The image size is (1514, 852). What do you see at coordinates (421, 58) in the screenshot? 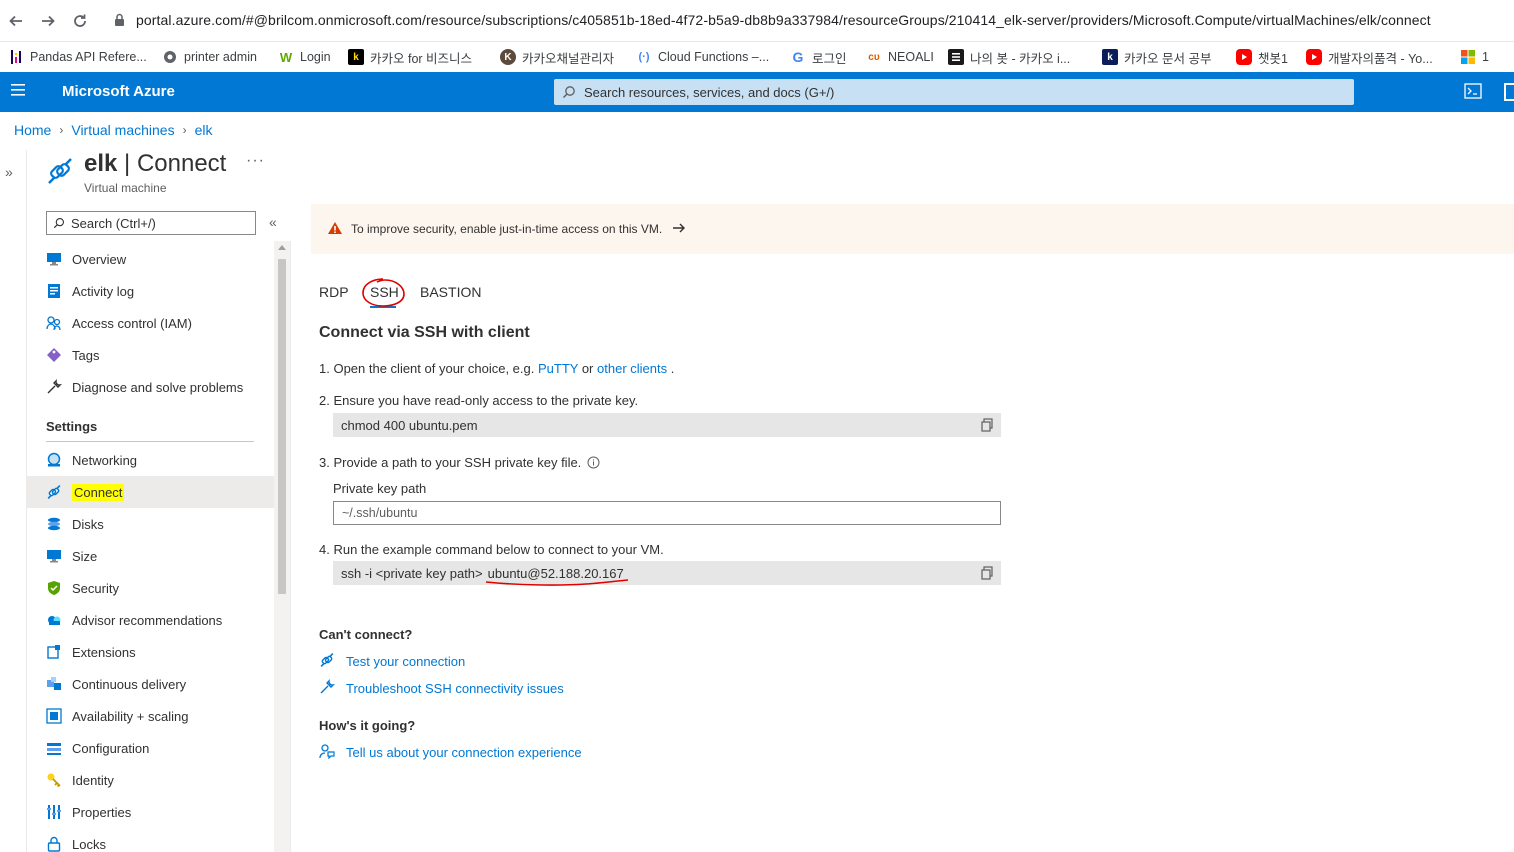
I see `bookmark-label: 카카오 for 비즈니스` at bounding box center [421, 58].